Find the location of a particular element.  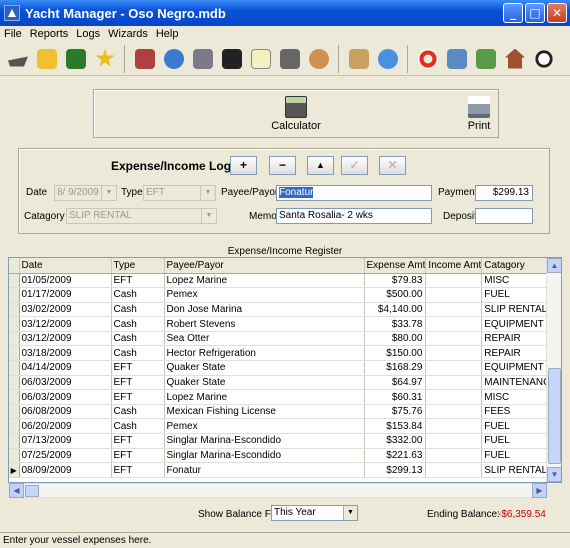

table-cell: 07/13/2009 is located at coordinates (65, 441).